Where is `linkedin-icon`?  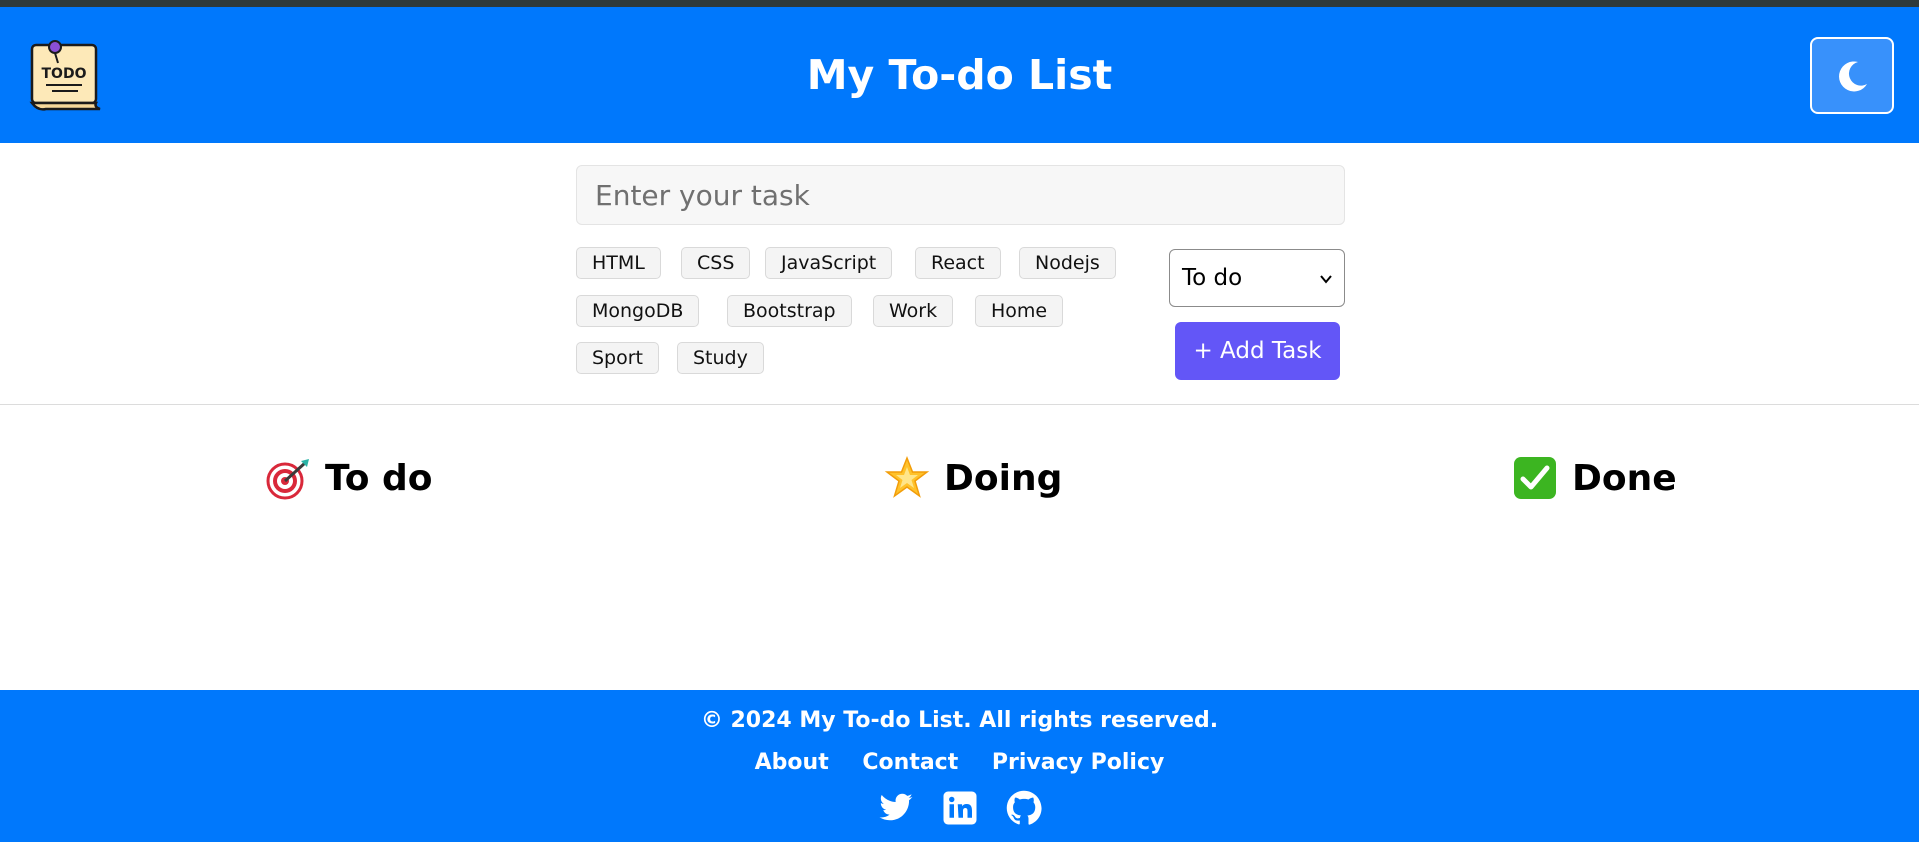
linkedin-icon is located at coordinates (960, 808).